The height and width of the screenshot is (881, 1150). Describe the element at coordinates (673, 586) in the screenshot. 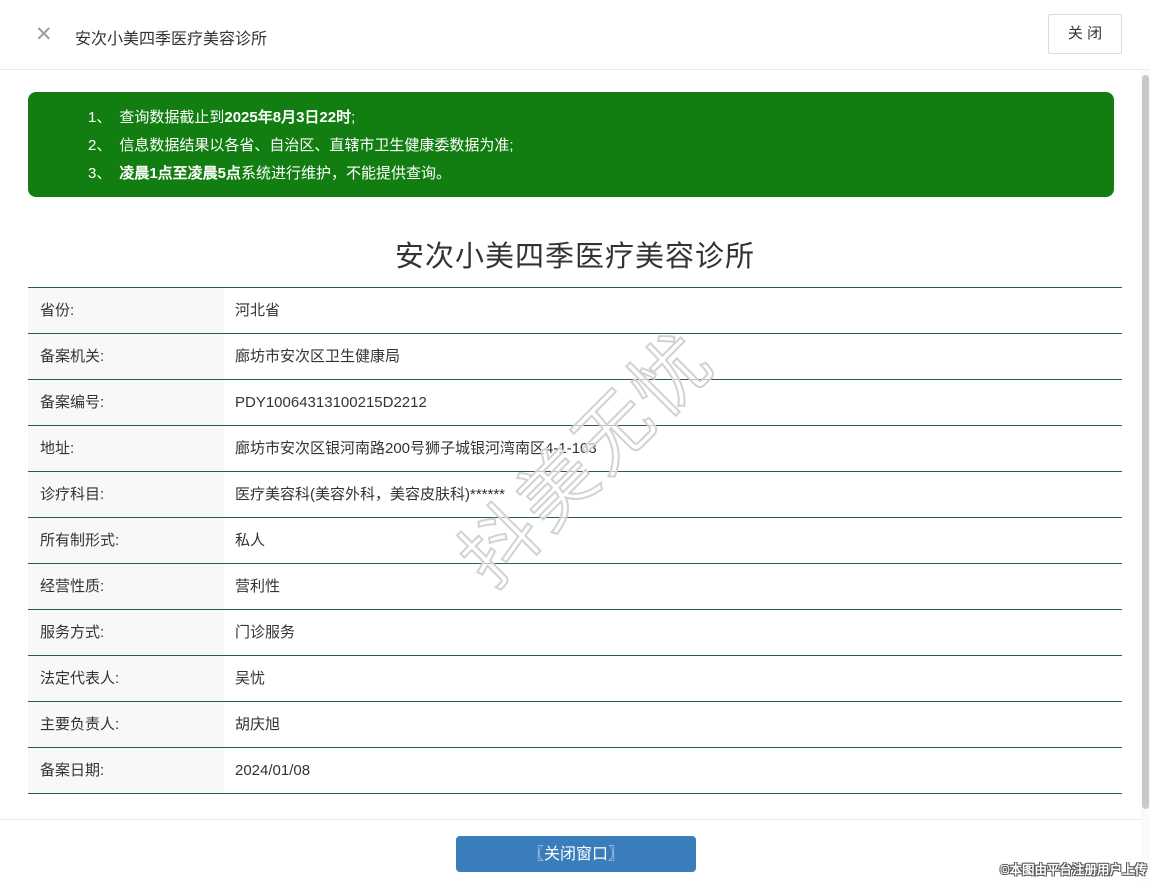

I see `row-value: 营利性` at that location.